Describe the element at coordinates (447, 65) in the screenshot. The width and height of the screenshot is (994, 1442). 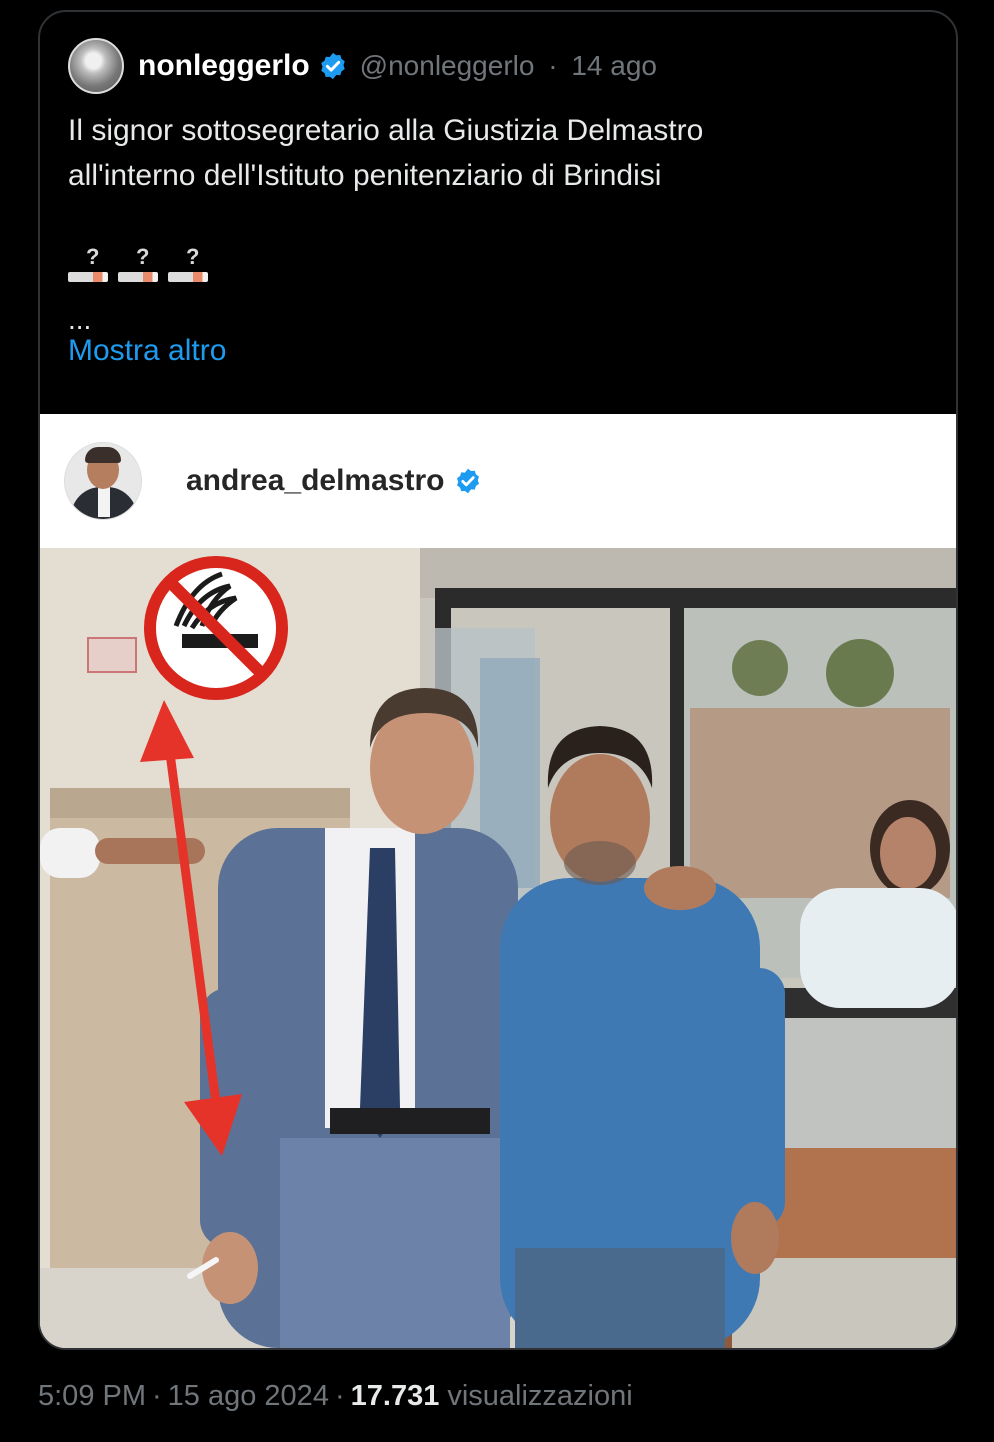
I see `author-handle: @nonleggerlo` at that location.